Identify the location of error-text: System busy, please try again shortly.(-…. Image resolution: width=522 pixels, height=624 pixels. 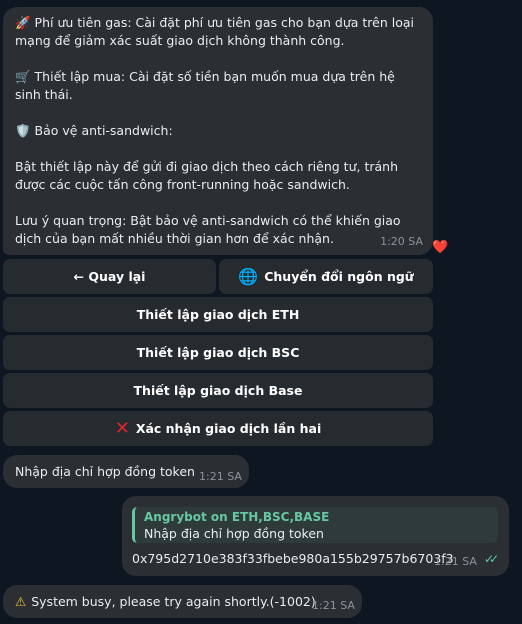
(173, 601).